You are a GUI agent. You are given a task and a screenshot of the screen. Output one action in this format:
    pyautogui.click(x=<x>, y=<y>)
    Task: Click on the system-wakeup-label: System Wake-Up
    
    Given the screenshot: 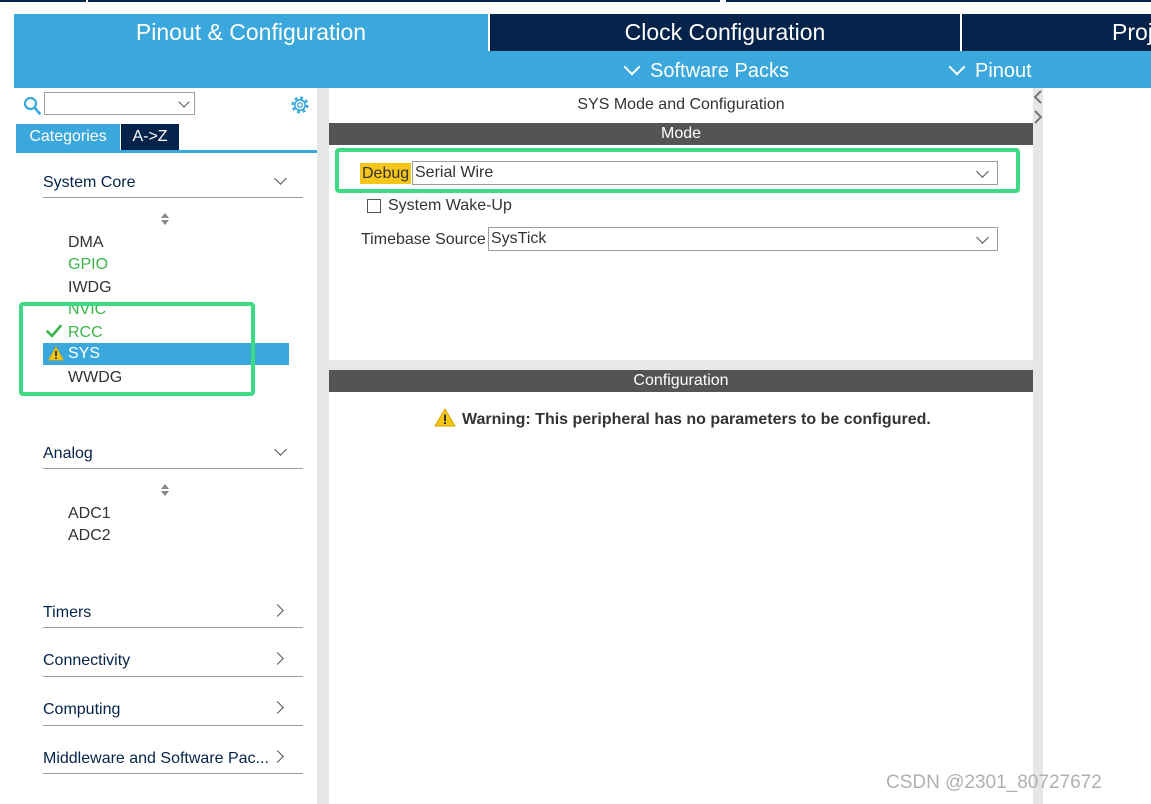 What is the action you would take?
    pyautogui.click(x=450, y=205)
    